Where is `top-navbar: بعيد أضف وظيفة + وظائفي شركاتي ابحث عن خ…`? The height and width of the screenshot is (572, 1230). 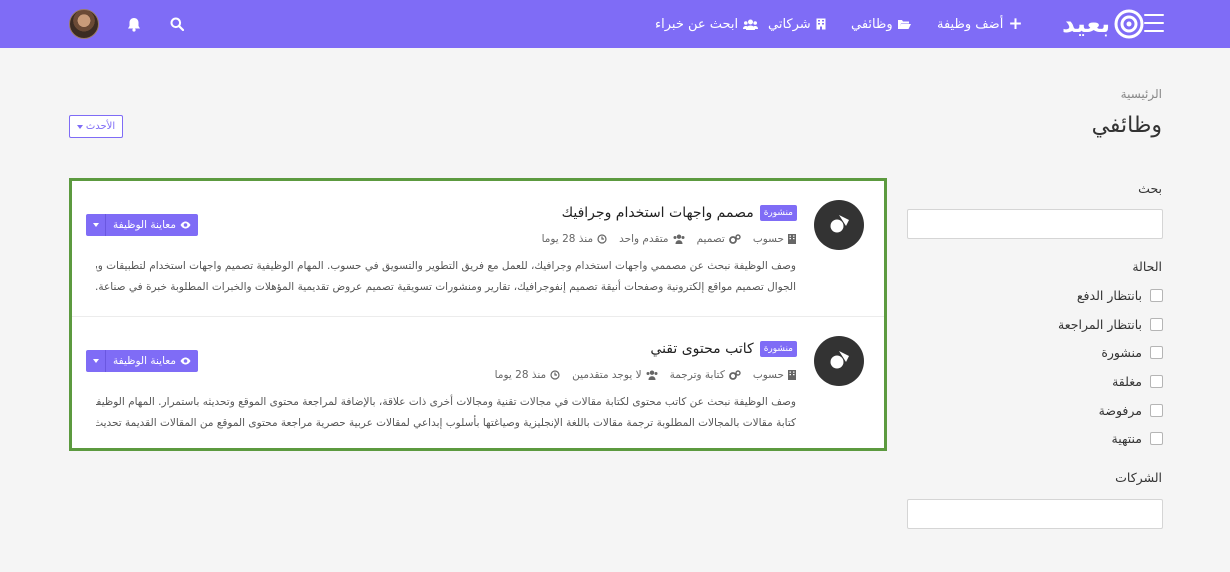 top-navbar: بعيد أضف وظيفة + وظائفي شركاتي ابحث عن خ… is located at coordinates (615, 24).